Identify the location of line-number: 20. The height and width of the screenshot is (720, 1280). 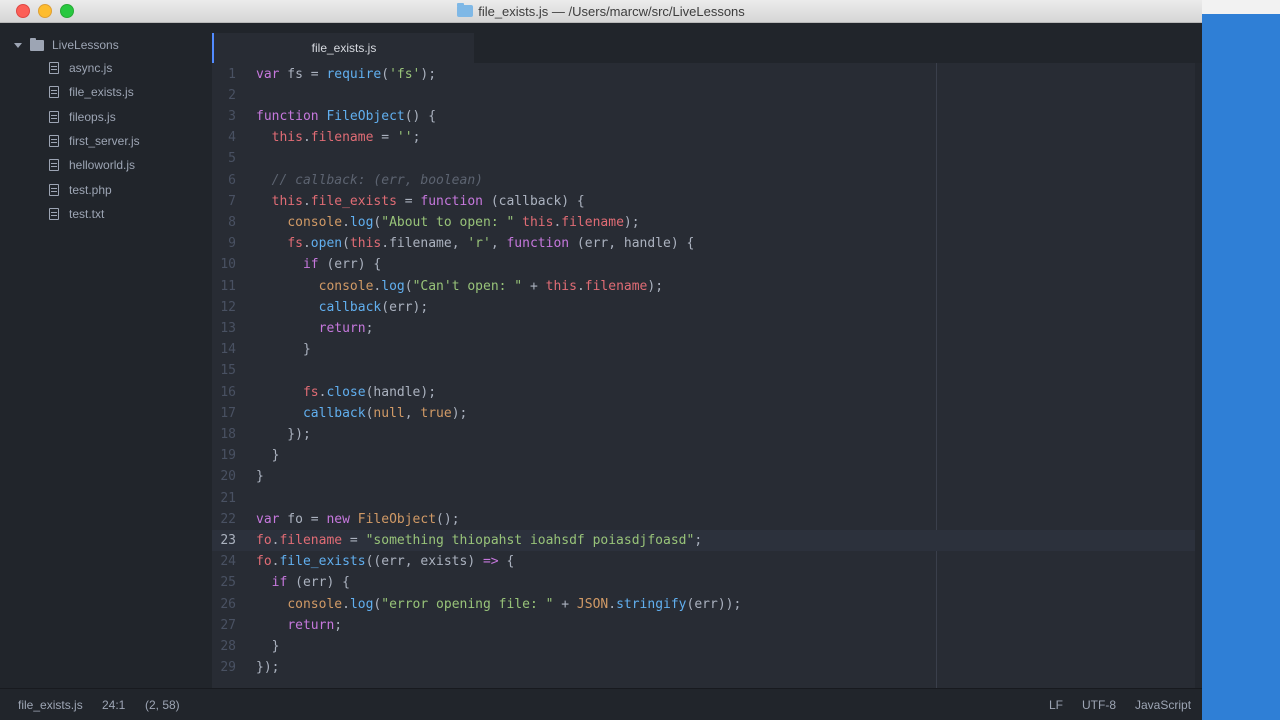
(224, 476).